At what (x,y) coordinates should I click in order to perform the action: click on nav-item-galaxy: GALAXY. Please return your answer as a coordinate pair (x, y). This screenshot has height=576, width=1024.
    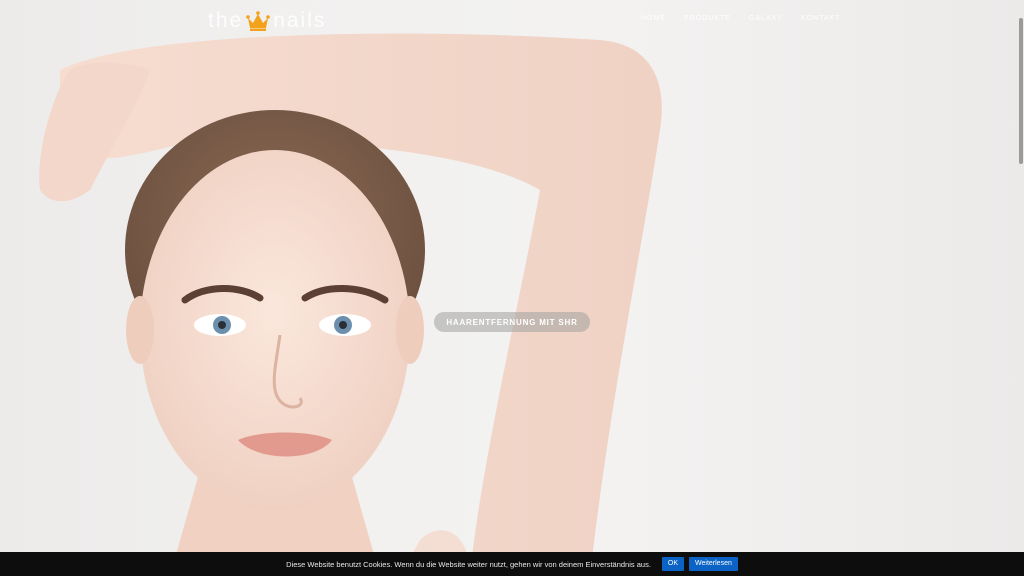
    Looking at the image, I should click on (766, 18).